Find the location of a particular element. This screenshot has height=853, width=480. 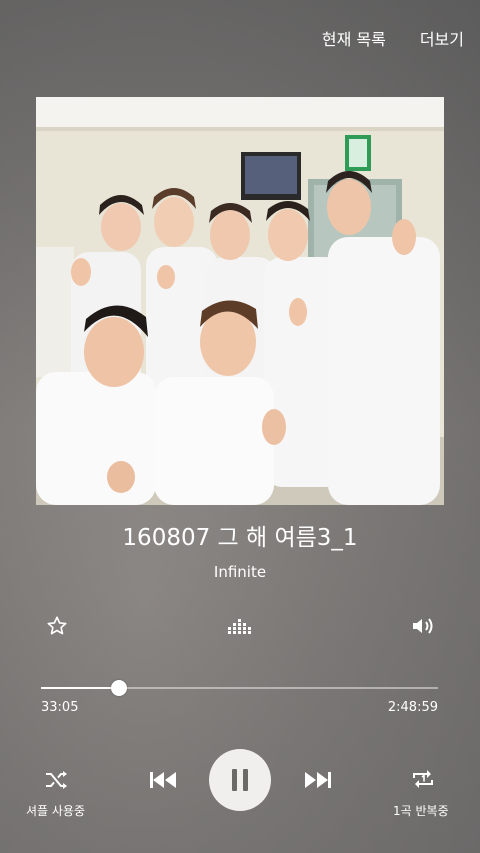

seek-progress is located at coordinates (80, 688).